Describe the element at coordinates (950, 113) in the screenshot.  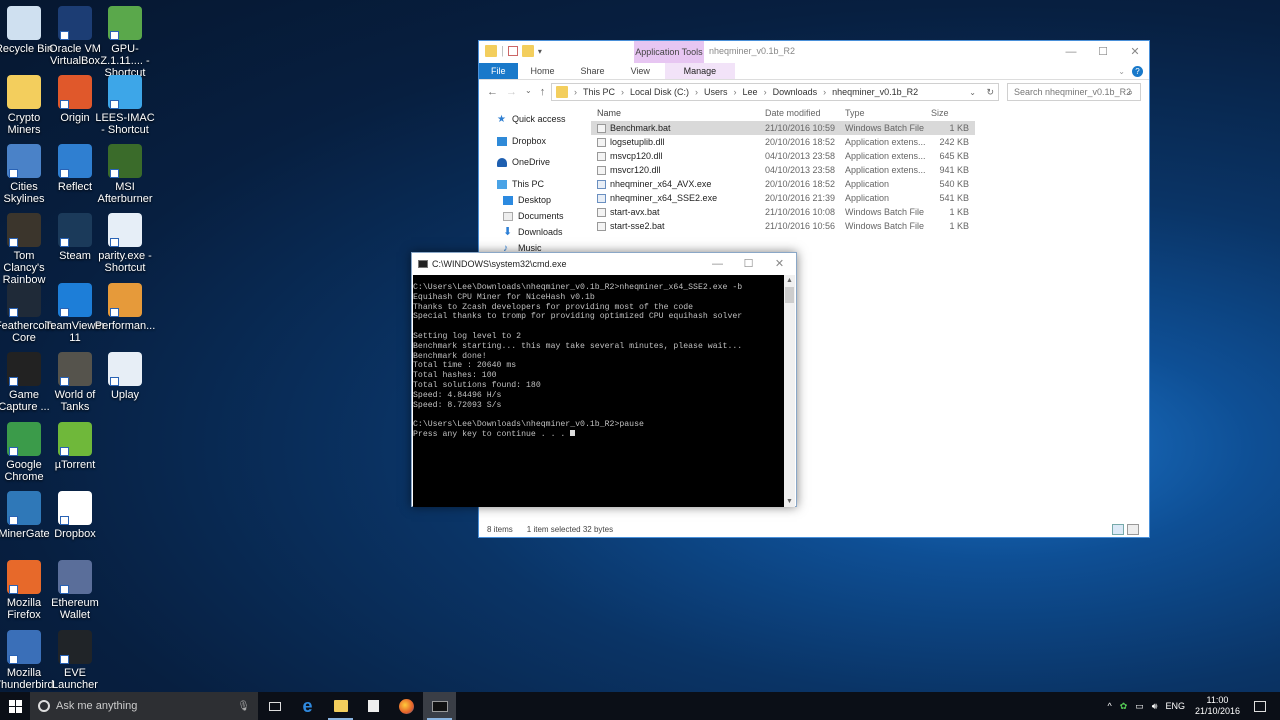
I see `column-size: Size` at that location.